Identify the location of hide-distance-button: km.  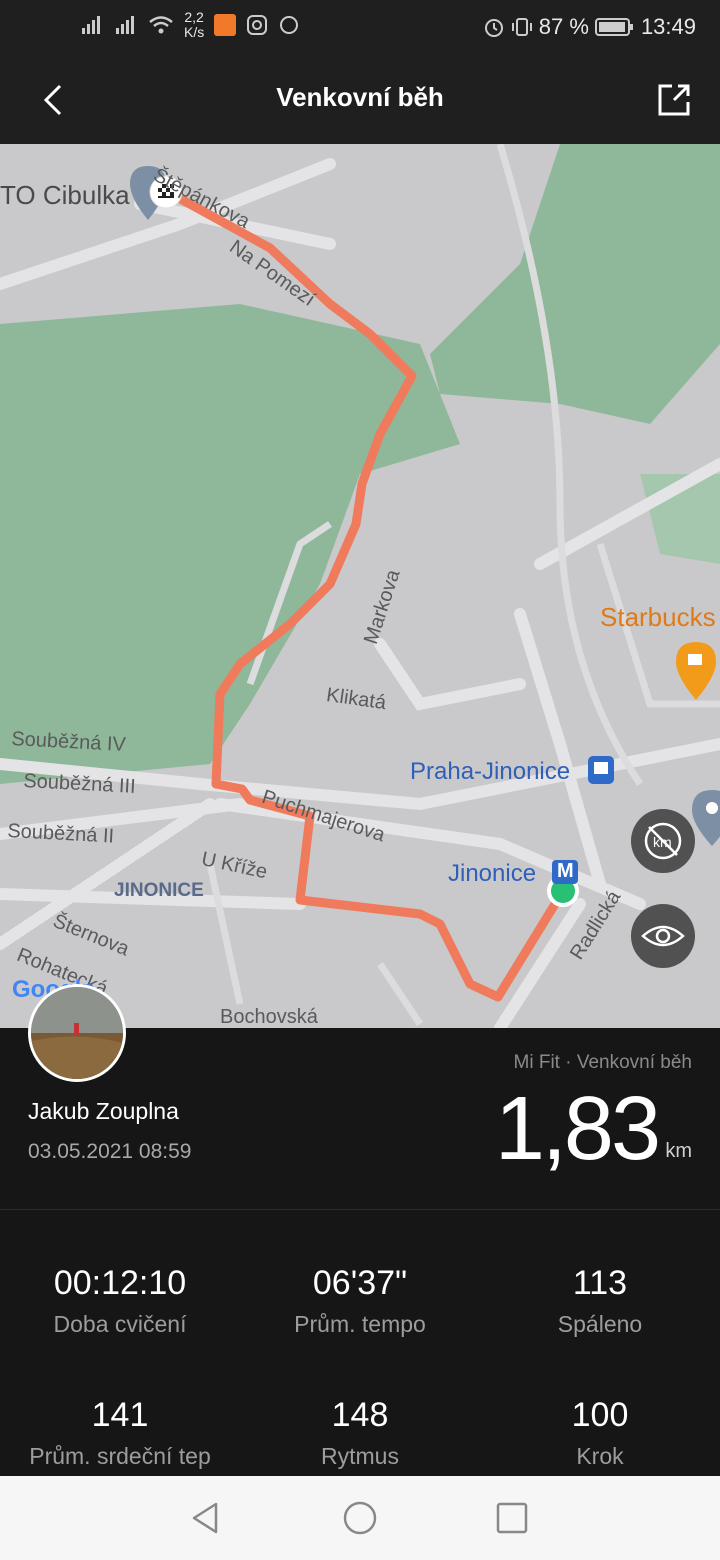
(663, 841).